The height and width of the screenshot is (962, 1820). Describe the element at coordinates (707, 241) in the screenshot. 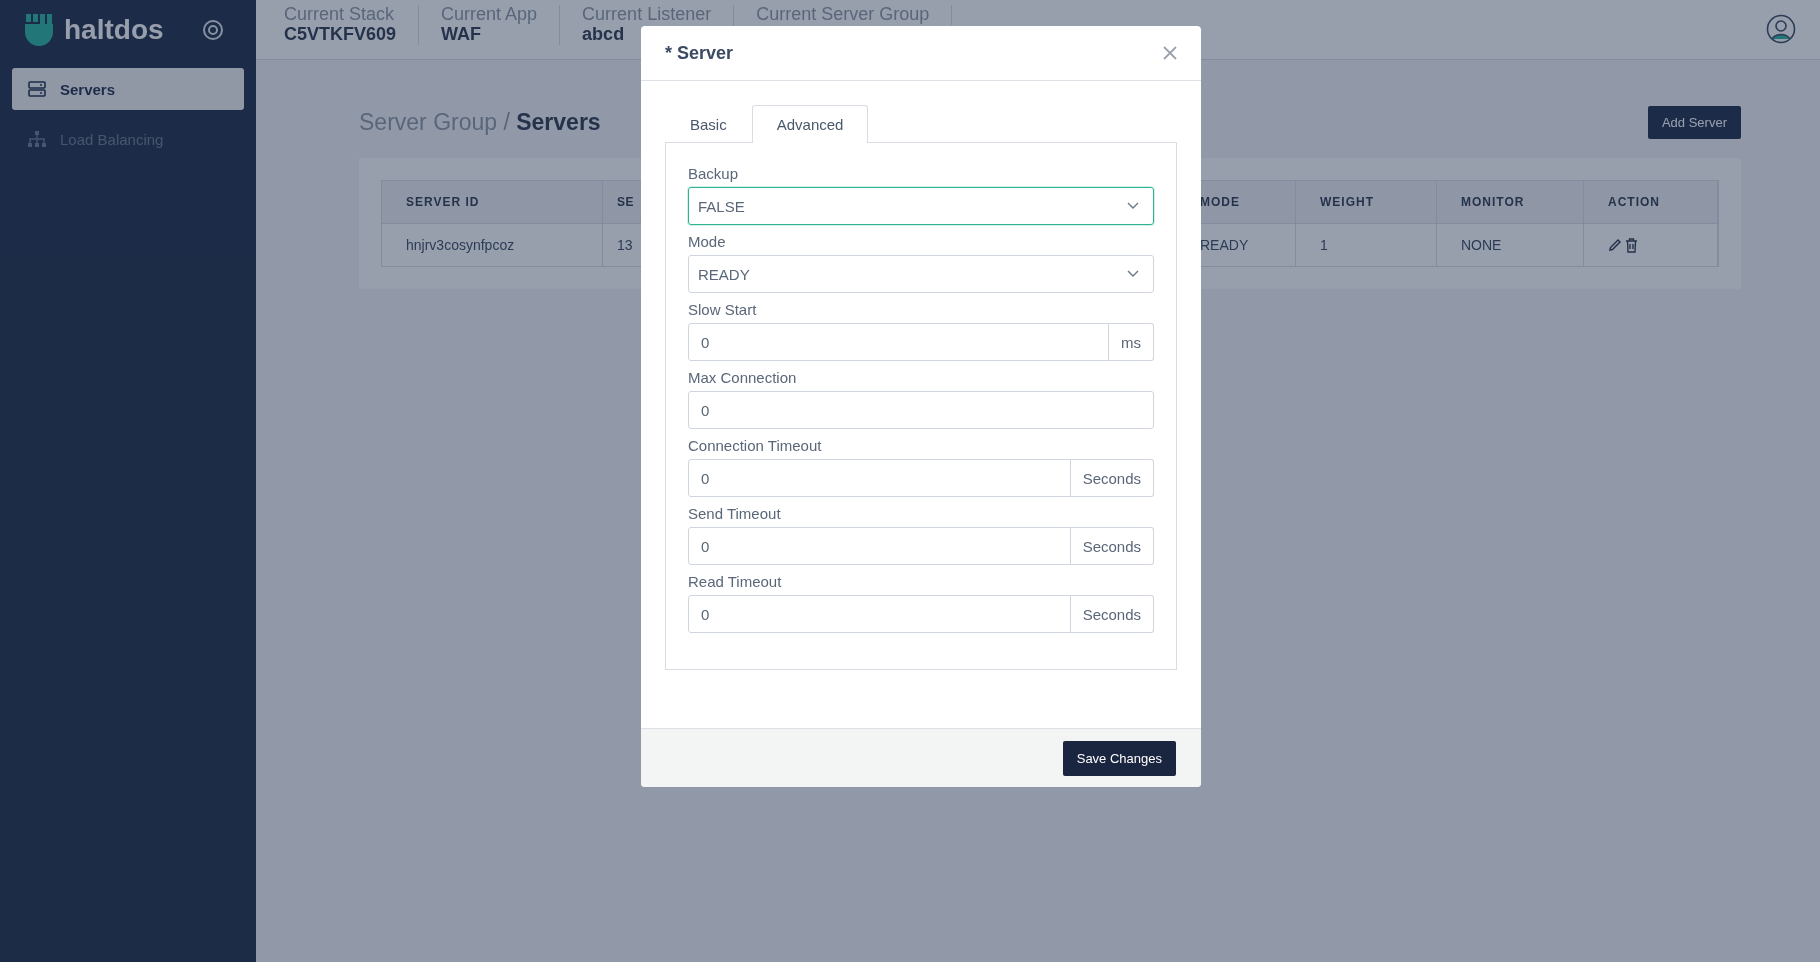

I see `field-label: Mode` at that location.